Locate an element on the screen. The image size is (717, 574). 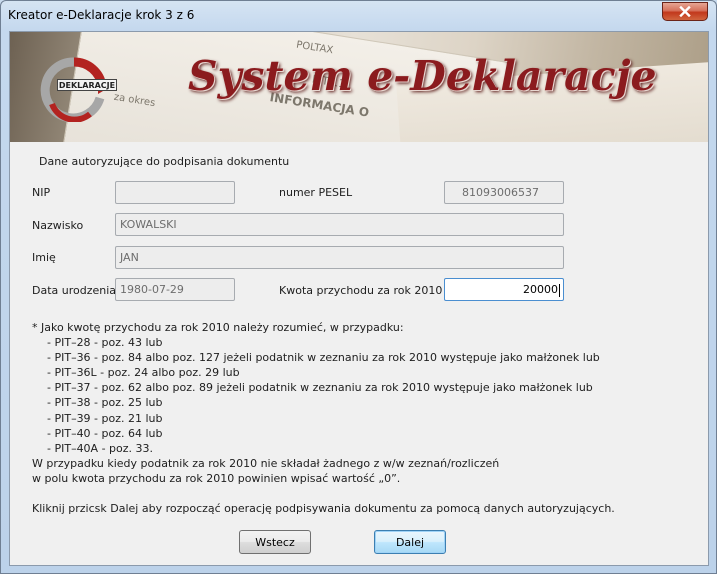
data-urodzenia-label: Data urodzenia is located at coordinates (74, 290).